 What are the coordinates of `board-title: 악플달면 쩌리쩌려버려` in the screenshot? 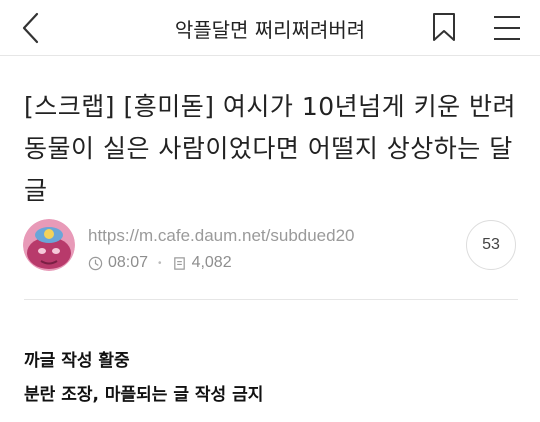 It's located at (270, 30).